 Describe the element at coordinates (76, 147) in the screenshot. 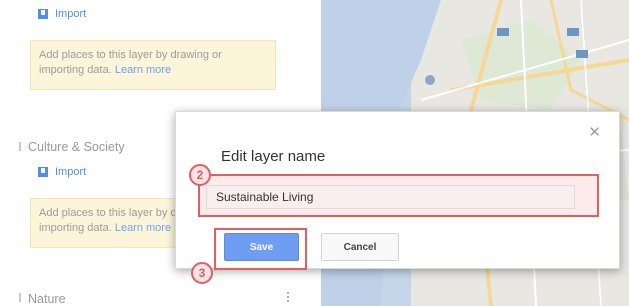

I see `layer-title-culture: Culture & Society` at that location.